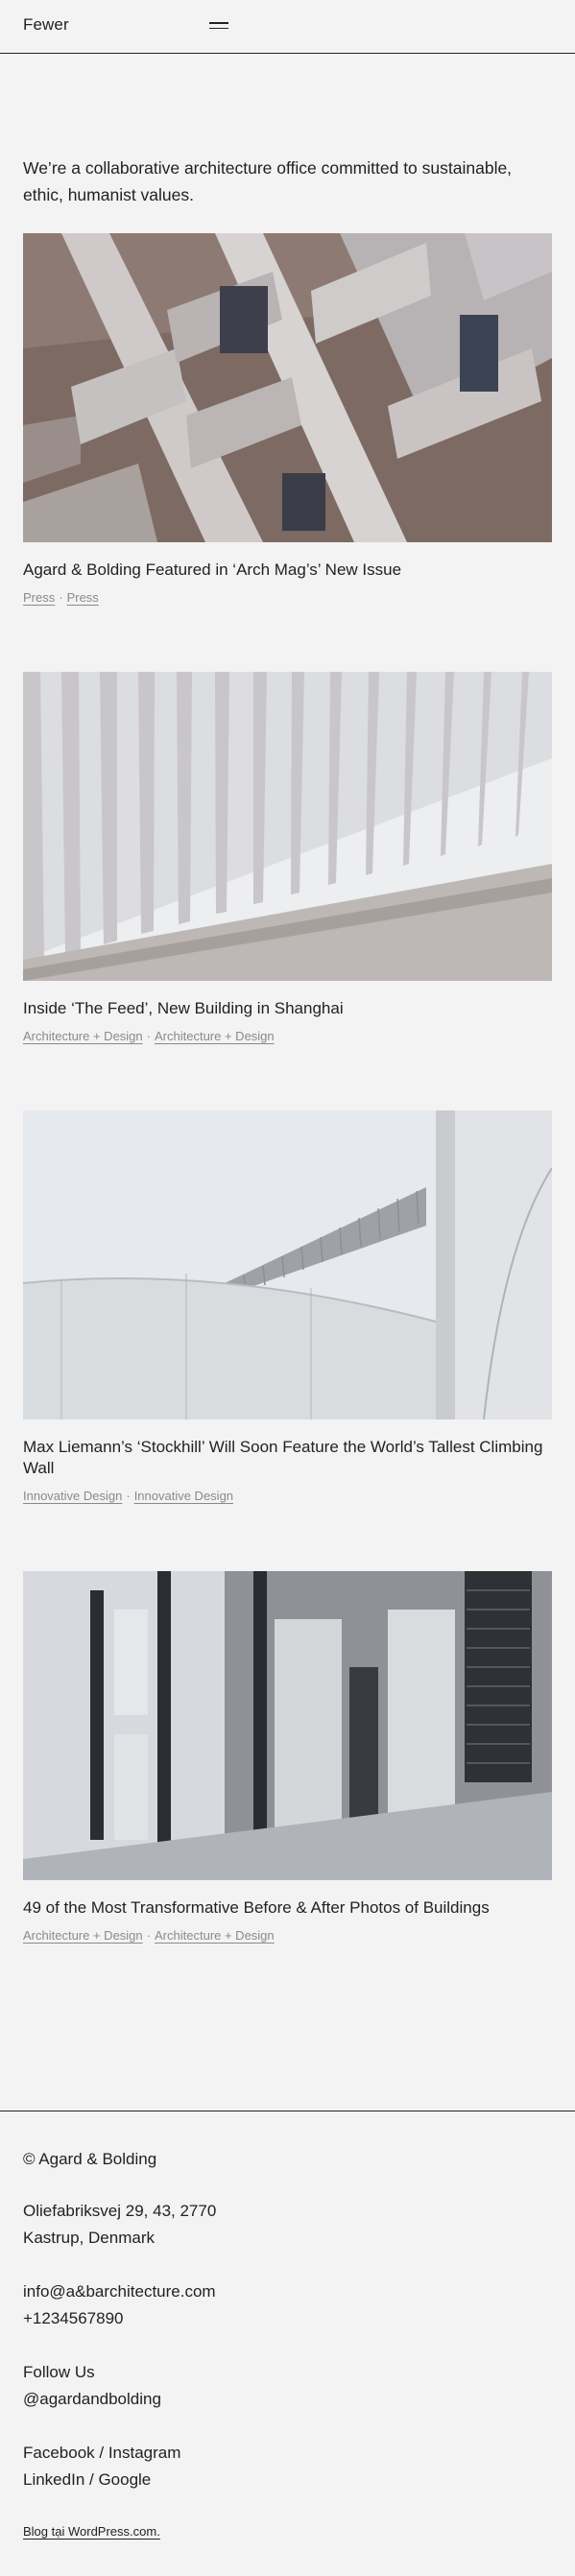  I want to click on social-link: LinkedIn / Google, so click(101, 2480).